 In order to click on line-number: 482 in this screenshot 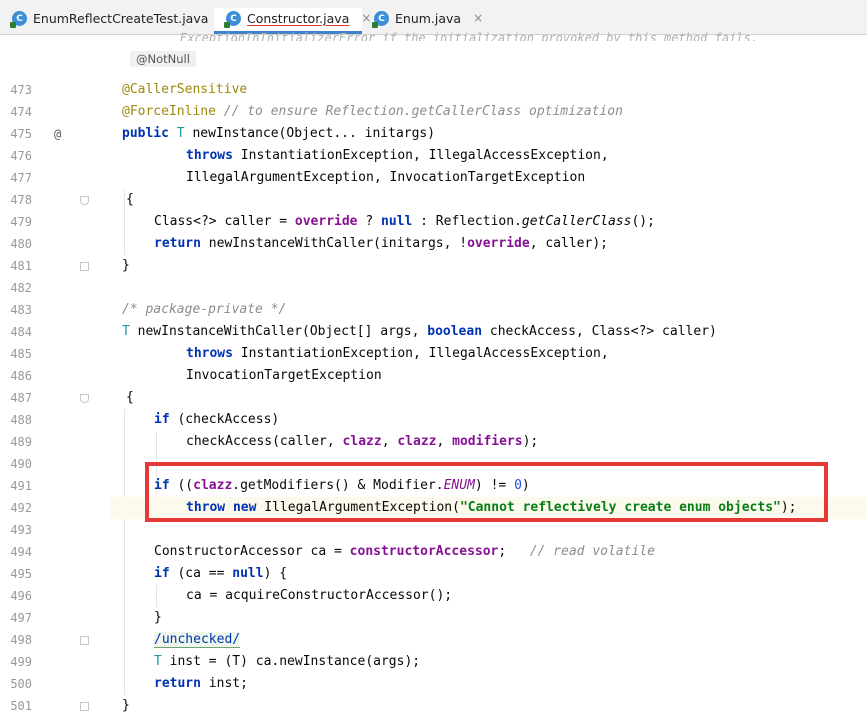, I will do `click(21, 288)`.